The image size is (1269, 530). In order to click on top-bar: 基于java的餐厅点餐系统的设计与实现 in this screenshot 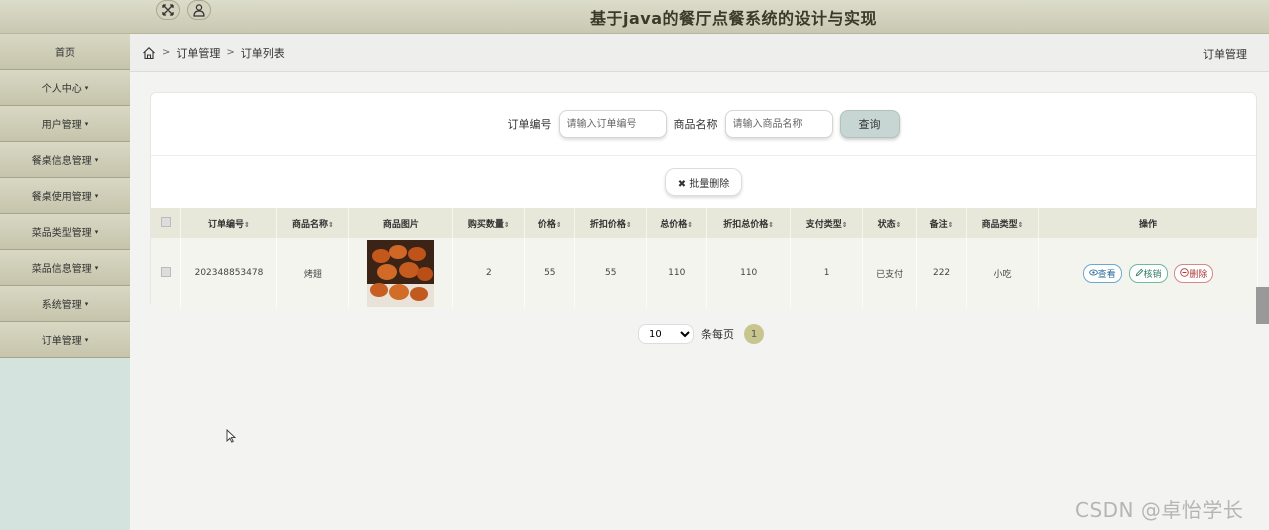, I will do `click(634, 17)`.